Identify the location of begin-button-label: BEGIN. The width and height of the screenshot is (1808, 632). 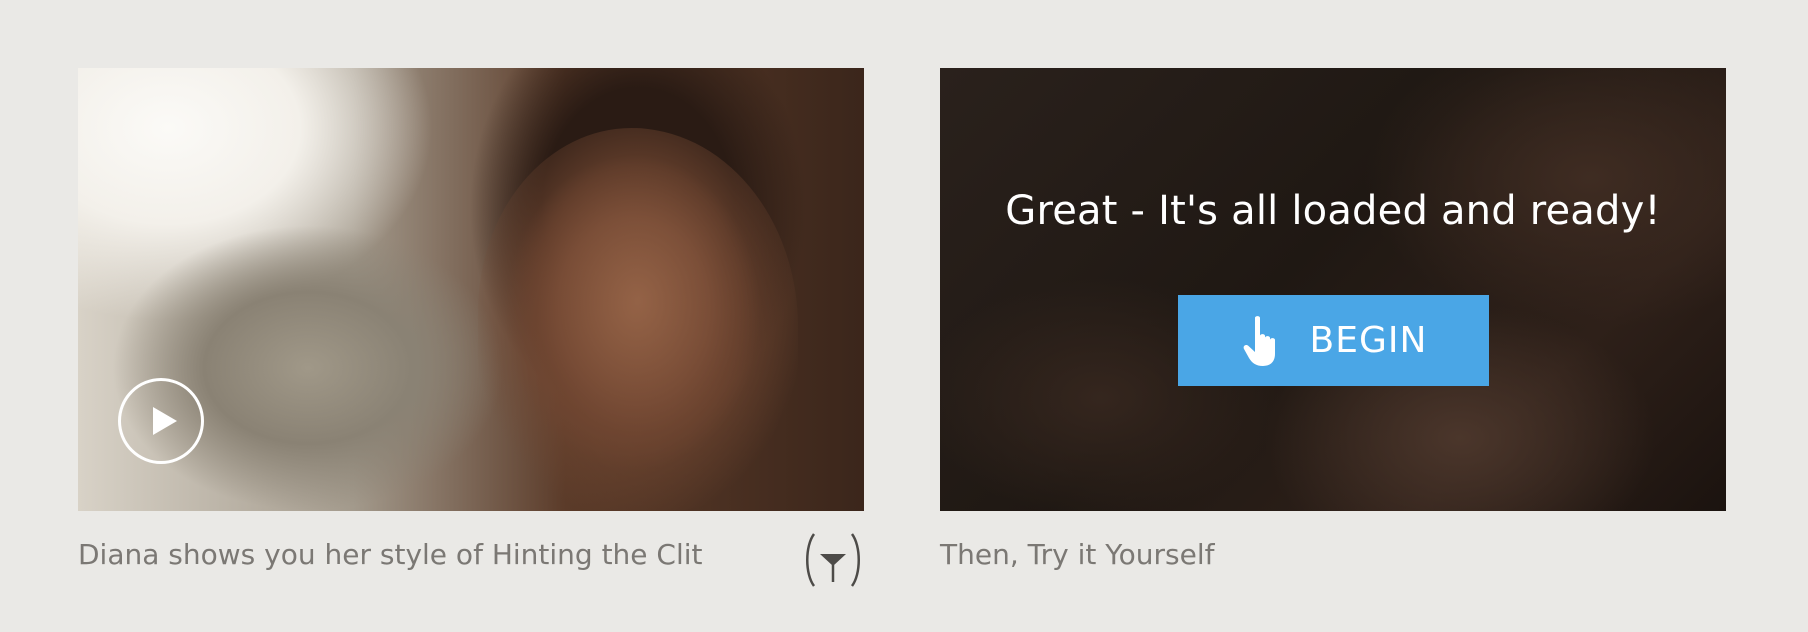
(1368, 340).